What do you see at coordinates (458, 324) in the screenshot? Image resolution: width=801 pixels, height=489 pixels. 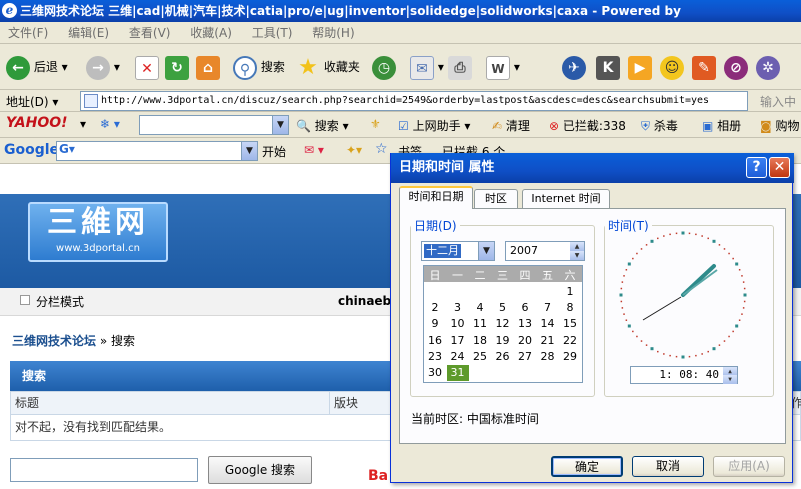 I see `calendar-day: 10` at bounding box center [458, 324].